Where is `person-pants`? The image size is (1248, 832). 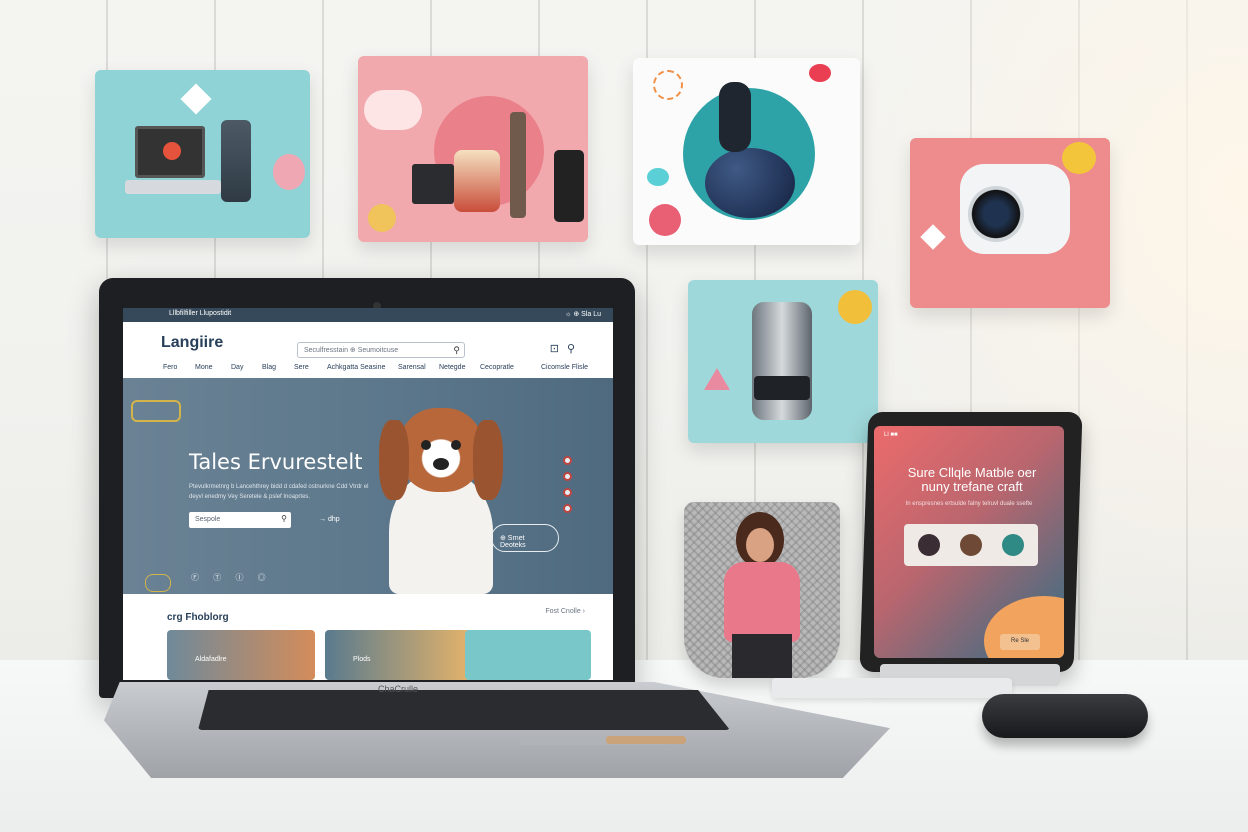 person-pants is located at coordinates (762, 656).